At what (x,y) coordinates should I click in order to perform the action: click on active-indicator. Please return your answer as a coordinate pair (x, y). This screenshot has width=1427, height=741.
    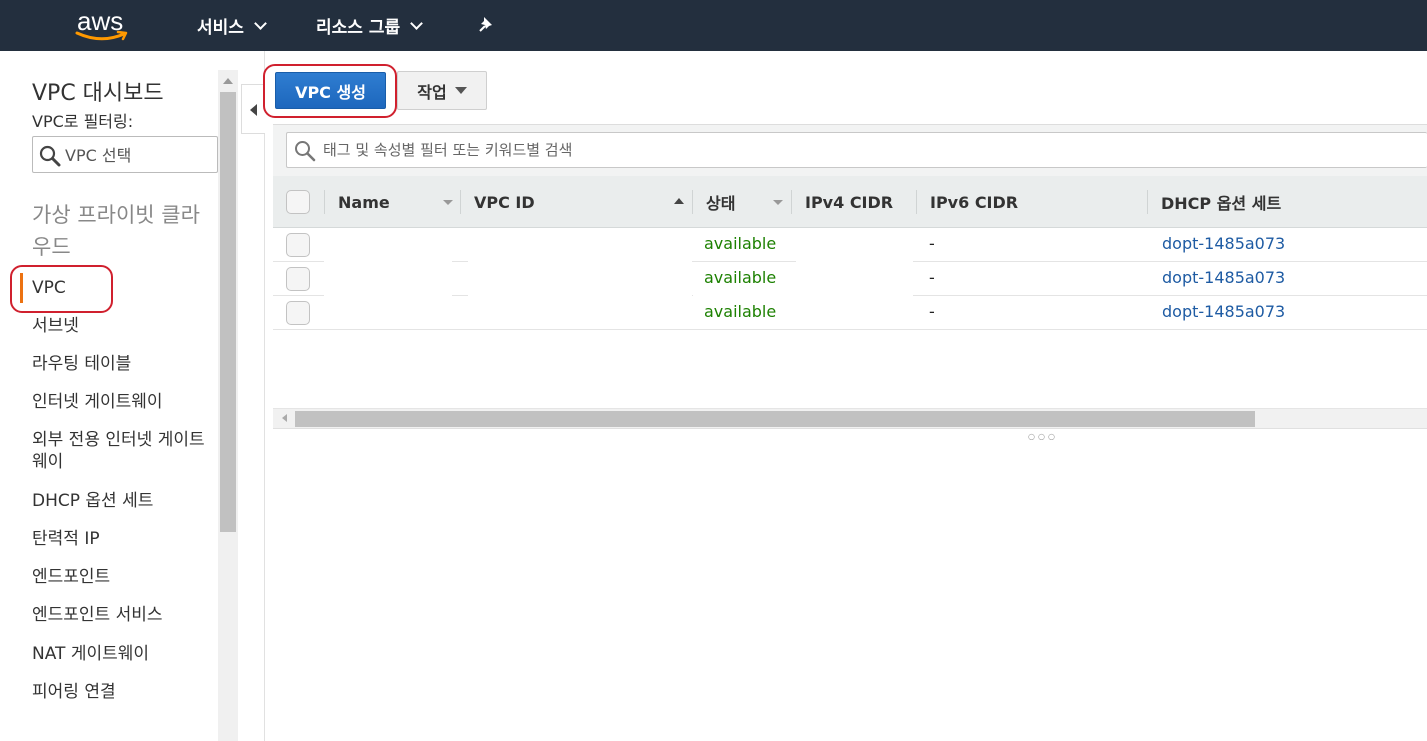
    Looking at the image, I should click on (21, 288).